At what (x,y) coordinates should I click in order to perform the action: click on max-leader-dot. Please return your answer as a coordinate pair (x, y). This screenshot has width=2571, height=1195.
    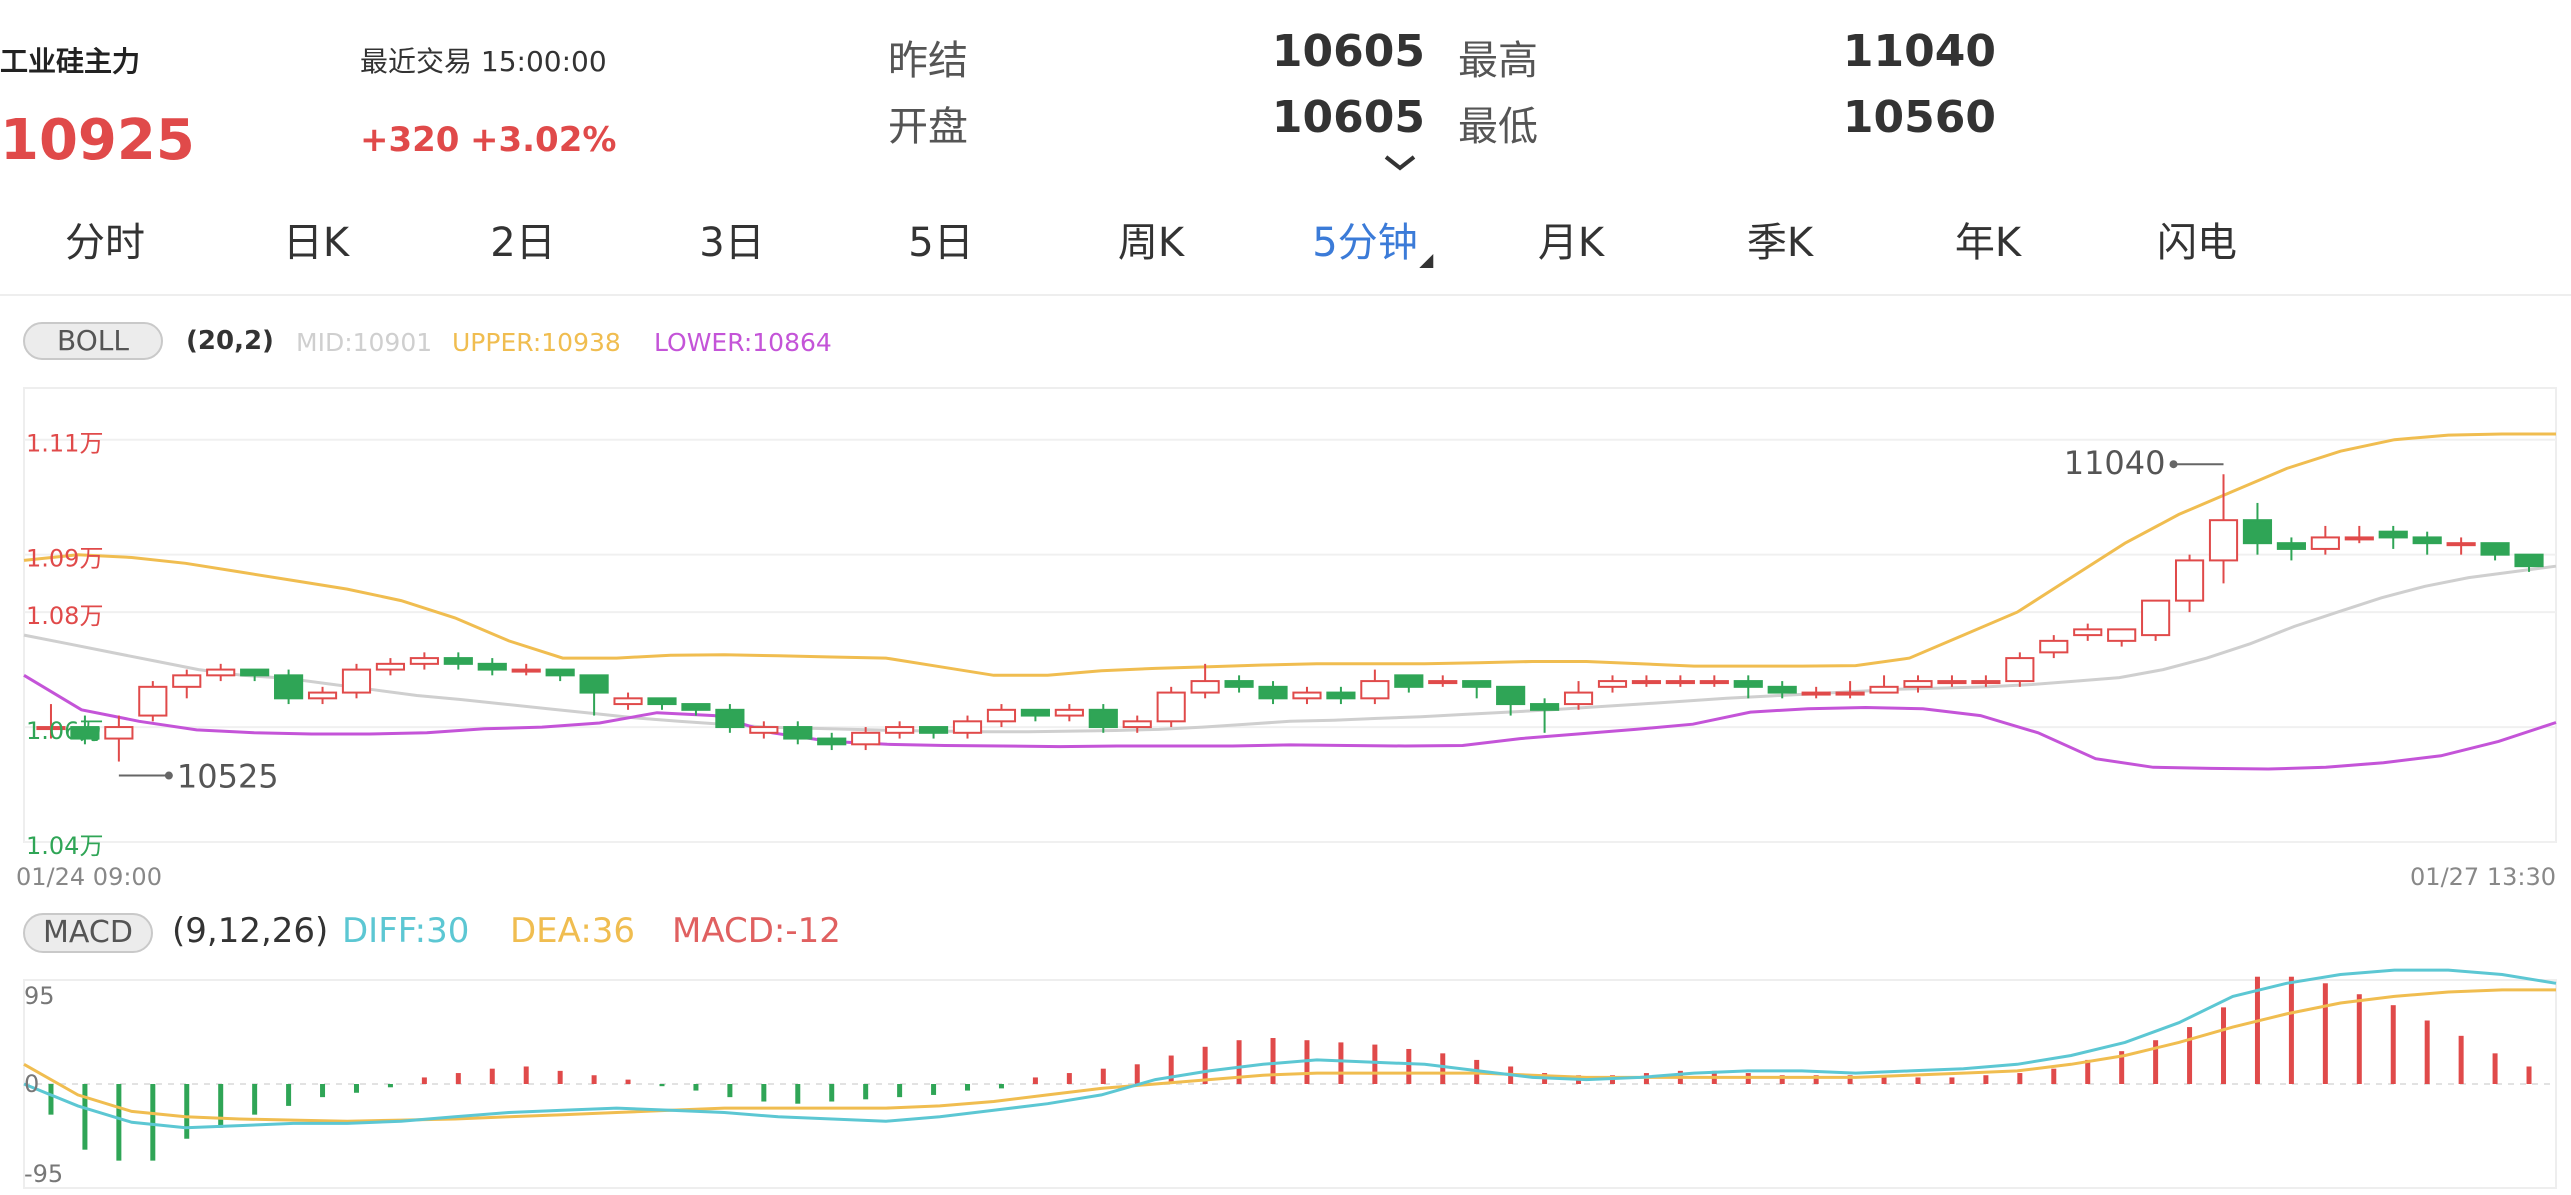
    Looking at the image, I should click on (2173, 464).